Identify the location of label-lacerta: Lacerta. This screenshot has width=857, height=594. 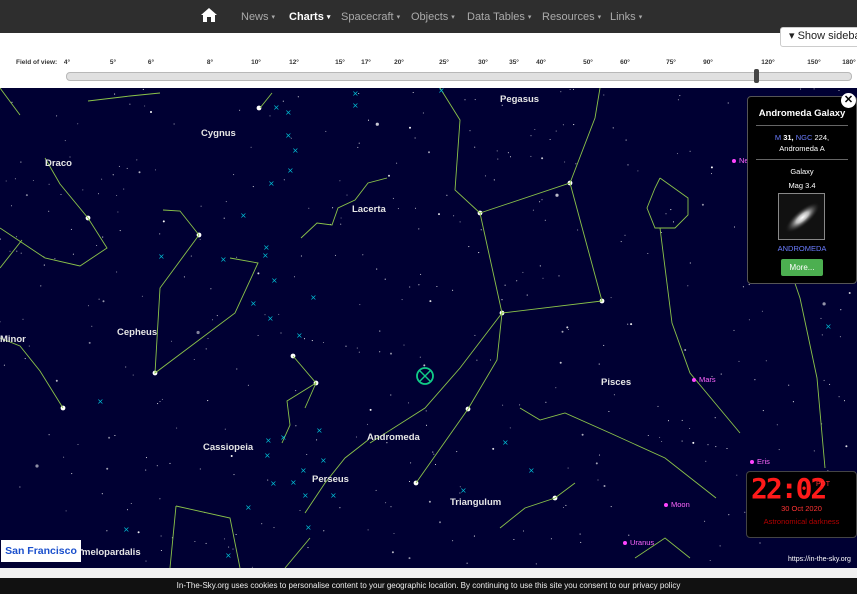
(369, 209).